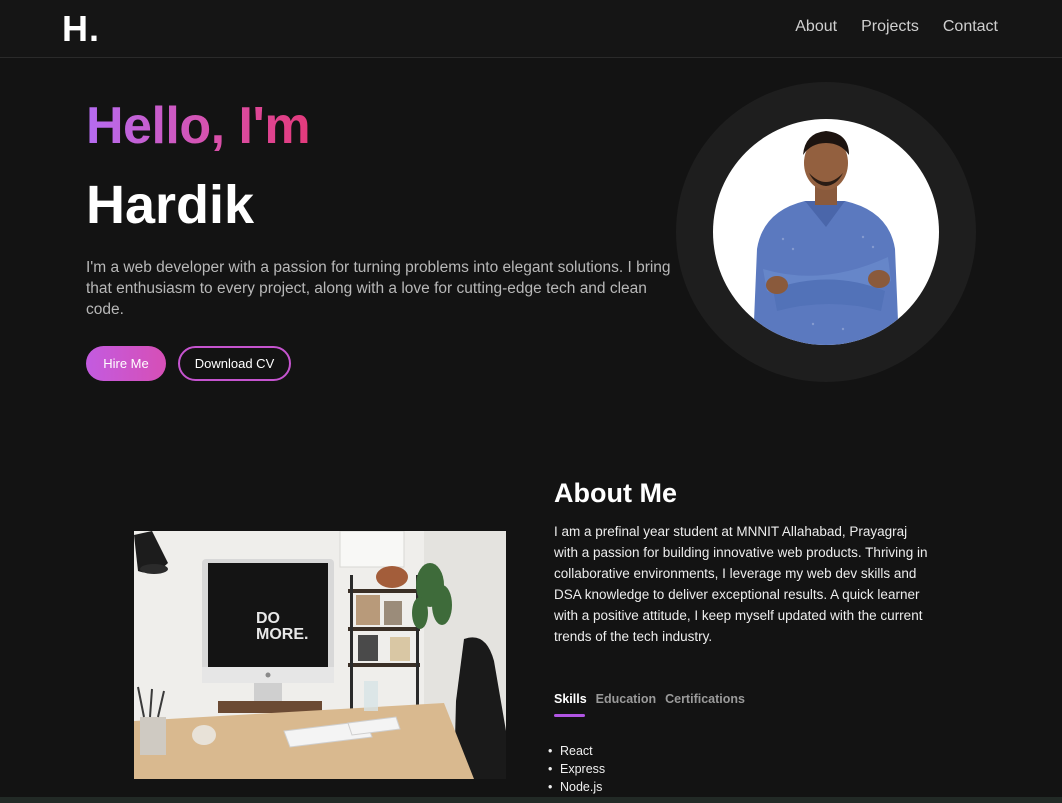 This screenshot has height=803, width=1062. Describe the element at coordinates (816, 27) in the screenshot. I see `nav-link-about: About` at that location.